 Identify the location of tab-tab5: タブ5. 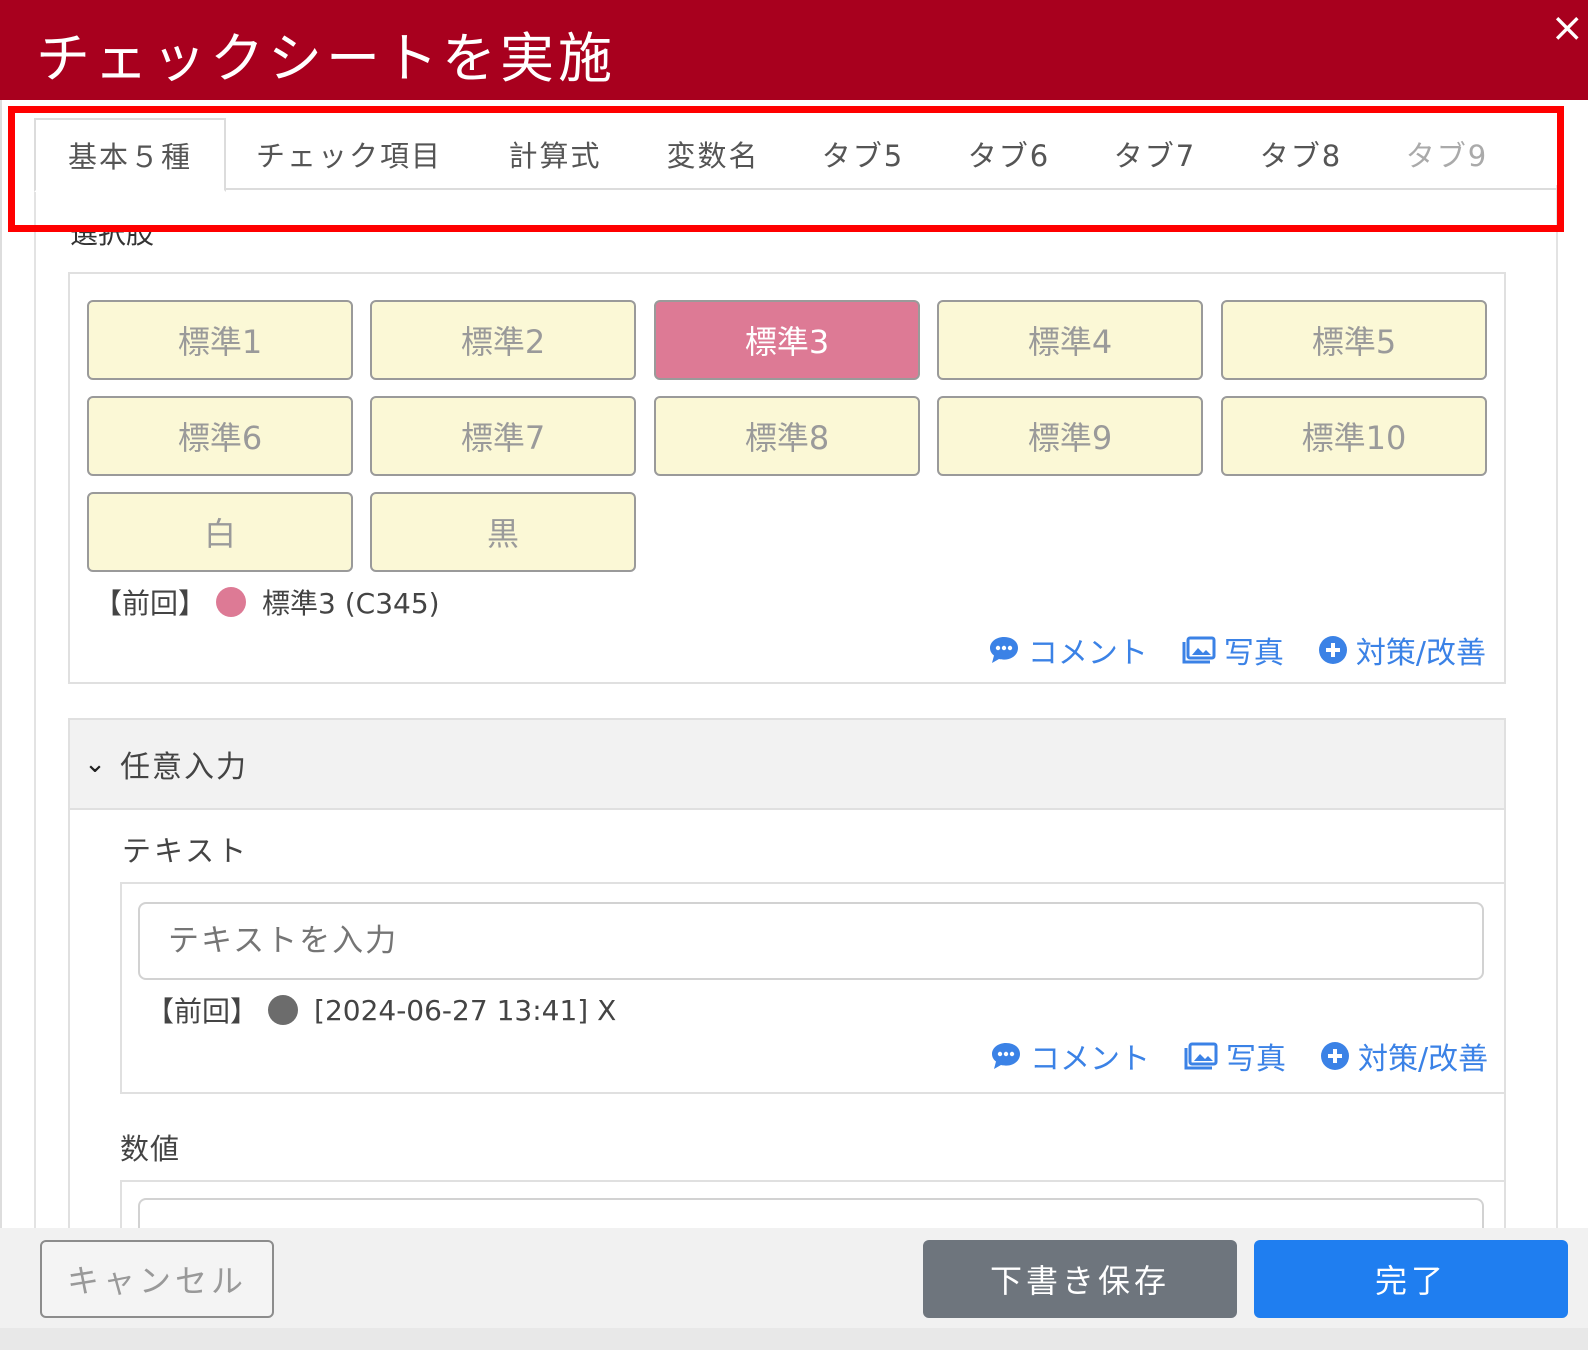
(863, 154).